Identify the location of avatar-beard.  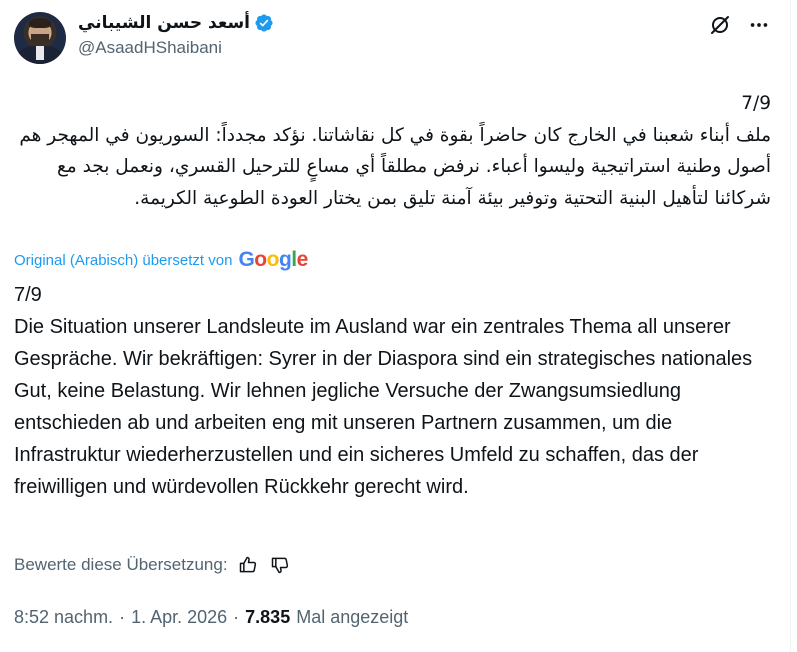
(40, 40).